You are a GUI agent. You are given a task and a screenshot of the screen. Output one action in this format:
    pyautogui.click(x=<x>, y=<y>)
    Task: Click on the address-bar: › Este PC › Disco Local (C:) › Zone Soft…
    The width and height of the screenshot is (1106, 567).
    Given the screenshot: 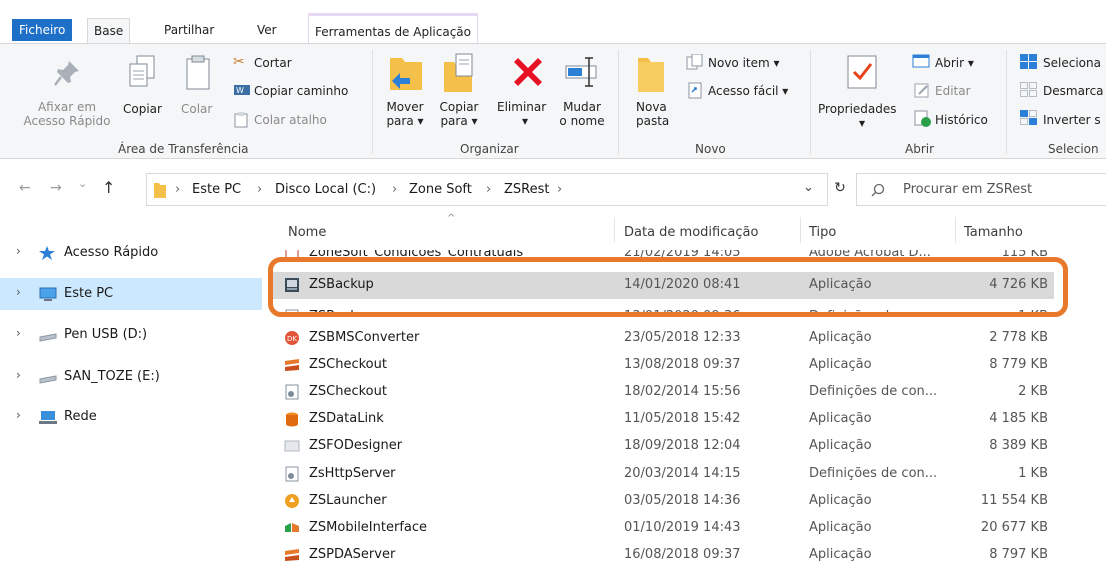 What is the action you would take?
    pyautogui.click(x=487, y=189)
    